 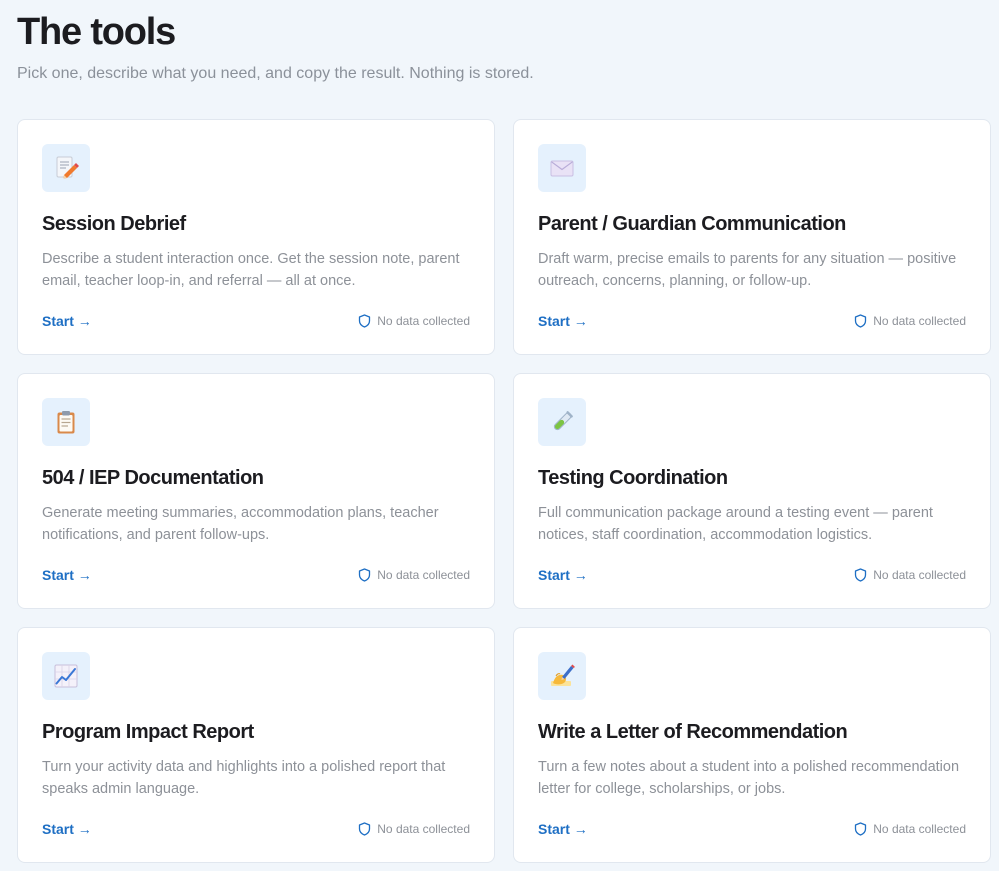 I want to click on envelope-icon, so click(x=562, y=168).